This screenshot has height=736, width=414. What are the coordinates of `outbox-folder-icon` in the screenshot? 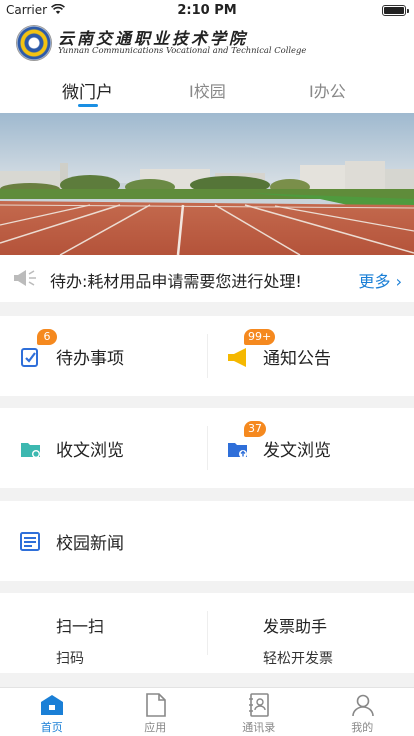 It's located at (237, 450).